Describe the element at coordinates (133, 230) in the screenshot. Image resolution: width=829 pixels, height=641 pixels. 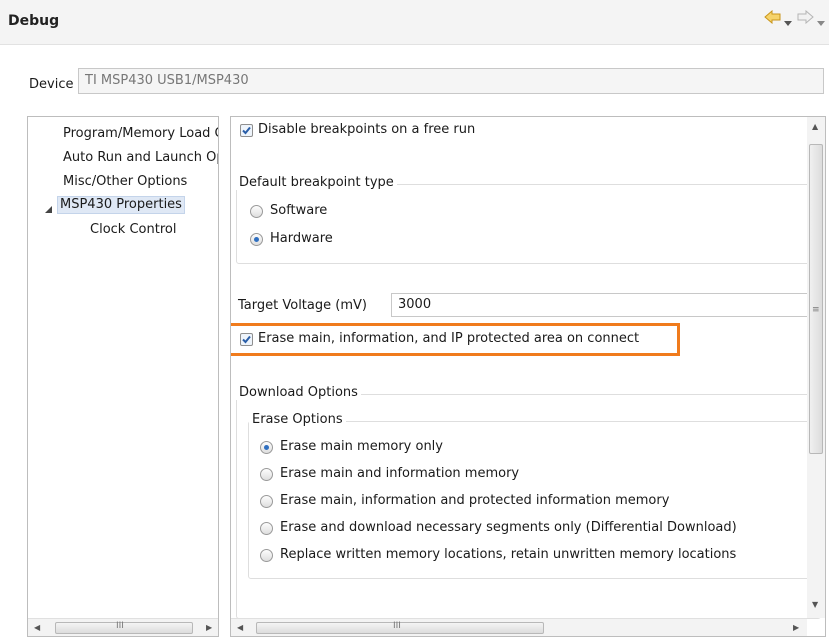
I see `tree-item-clock-control: Clock Control` at that location.